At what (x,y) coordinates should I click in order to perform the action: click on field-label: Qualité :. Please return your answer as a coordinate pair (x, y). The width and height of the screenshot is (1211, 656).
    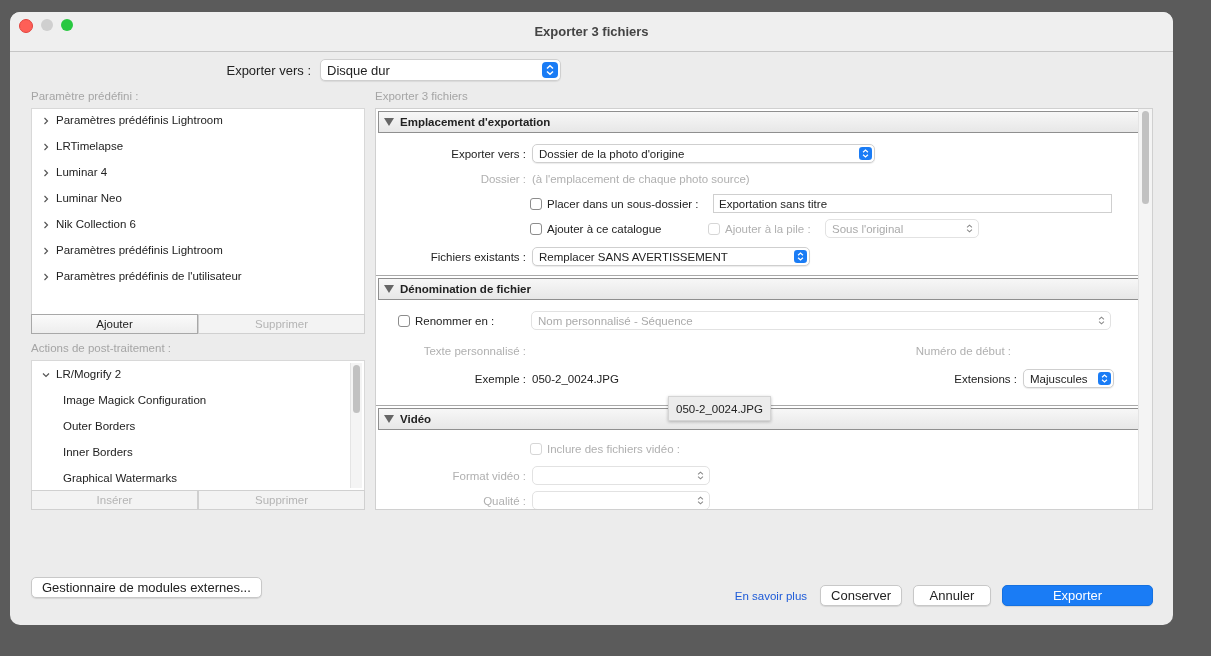
    Looking at the image, I should click on (504, 500).